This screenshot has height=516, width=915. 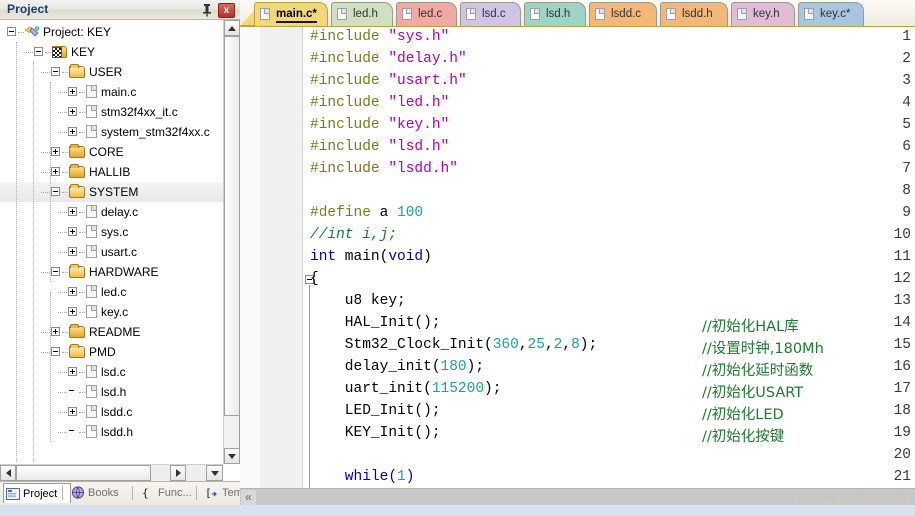 What do you see at coordinates (214, 473) in the screenshot?
I see `scroll-dropdown-button` at bounding box center [214, 473].